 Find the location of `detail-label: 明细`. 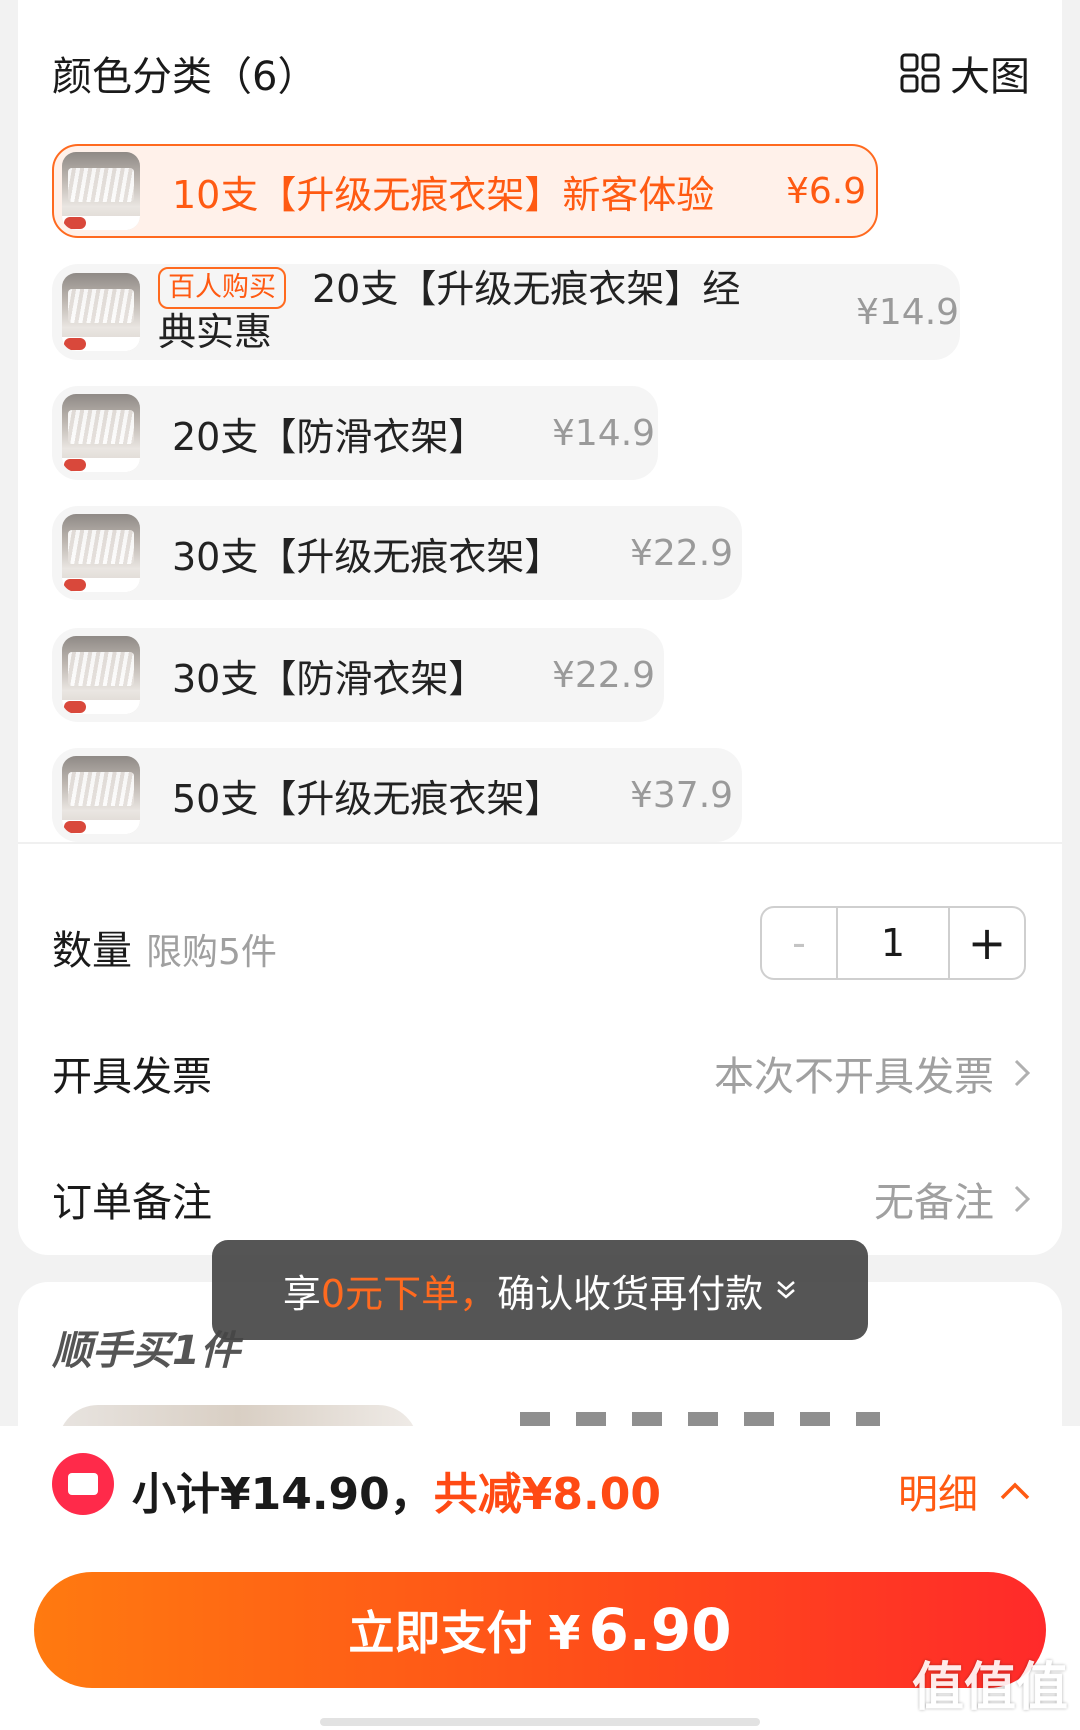

detail-label: 明细 is located at coordinates (938, 1495).